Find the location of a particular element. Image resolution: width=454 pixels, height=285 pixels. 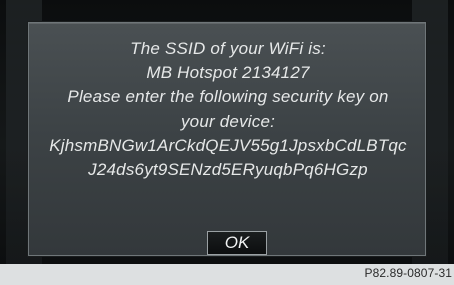

ssid-value: MB Hotspot 2134127 is located at coordinates (228, 73).